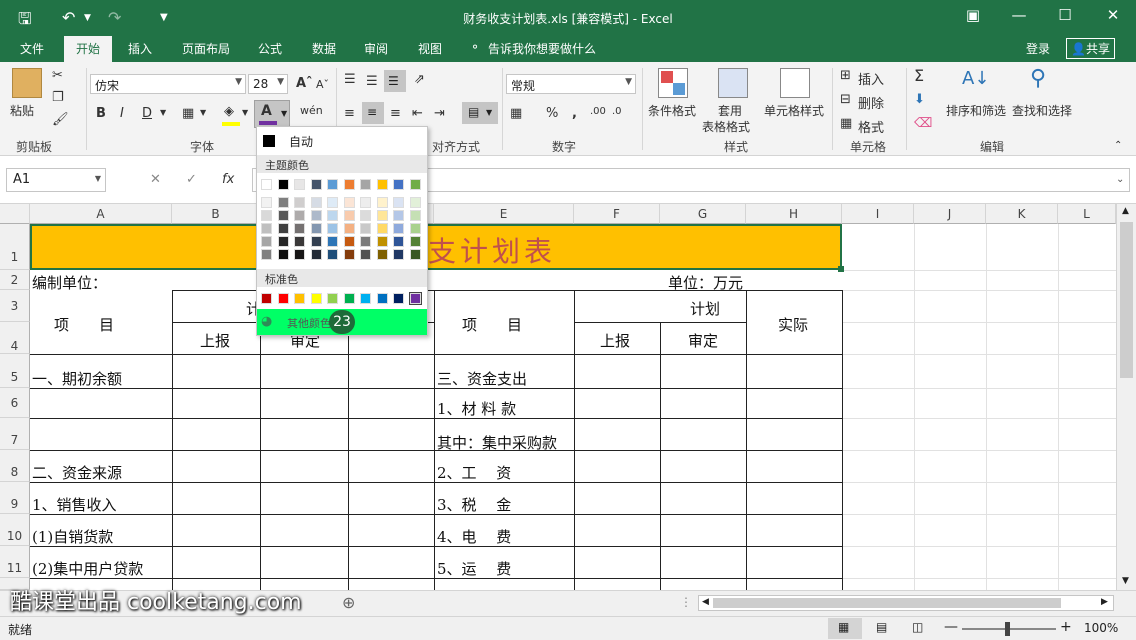  What do you see at coordinates (672, 110) in the screenshot?
I see `conditional-format-label: 条件格式` at bounding box center [672, 110].